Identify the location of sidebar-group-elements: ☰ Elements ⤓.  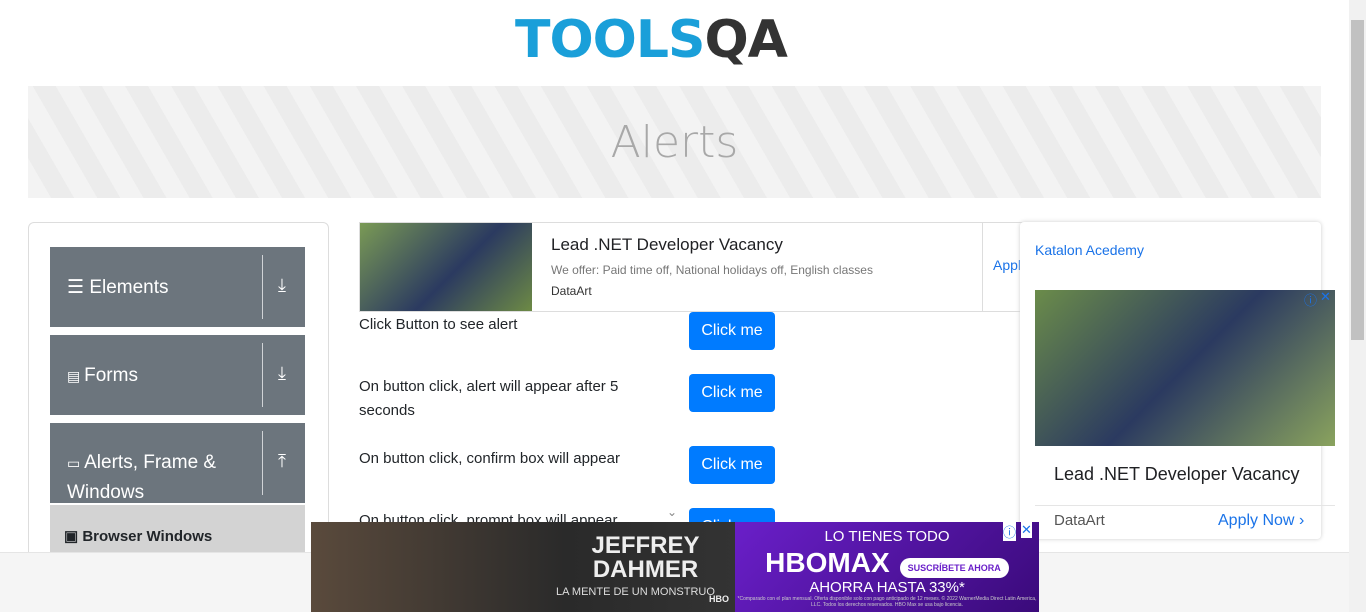
(177, 287).